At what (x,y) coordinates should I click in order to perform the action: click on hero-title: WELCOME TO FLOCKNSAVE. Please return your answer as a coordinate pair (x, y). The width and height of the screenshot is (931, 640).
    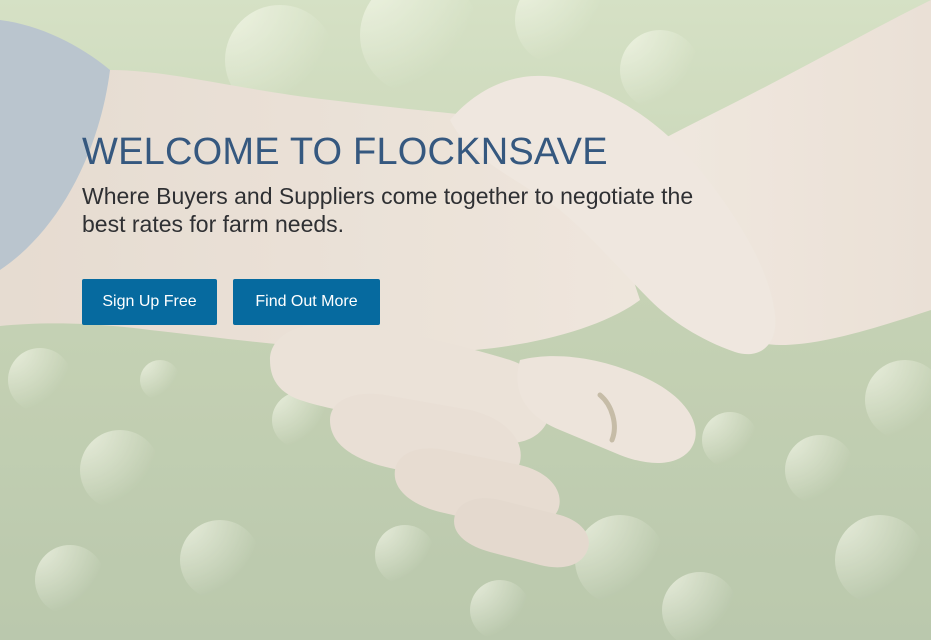
    Looking at the image, I should click on (345, 152).